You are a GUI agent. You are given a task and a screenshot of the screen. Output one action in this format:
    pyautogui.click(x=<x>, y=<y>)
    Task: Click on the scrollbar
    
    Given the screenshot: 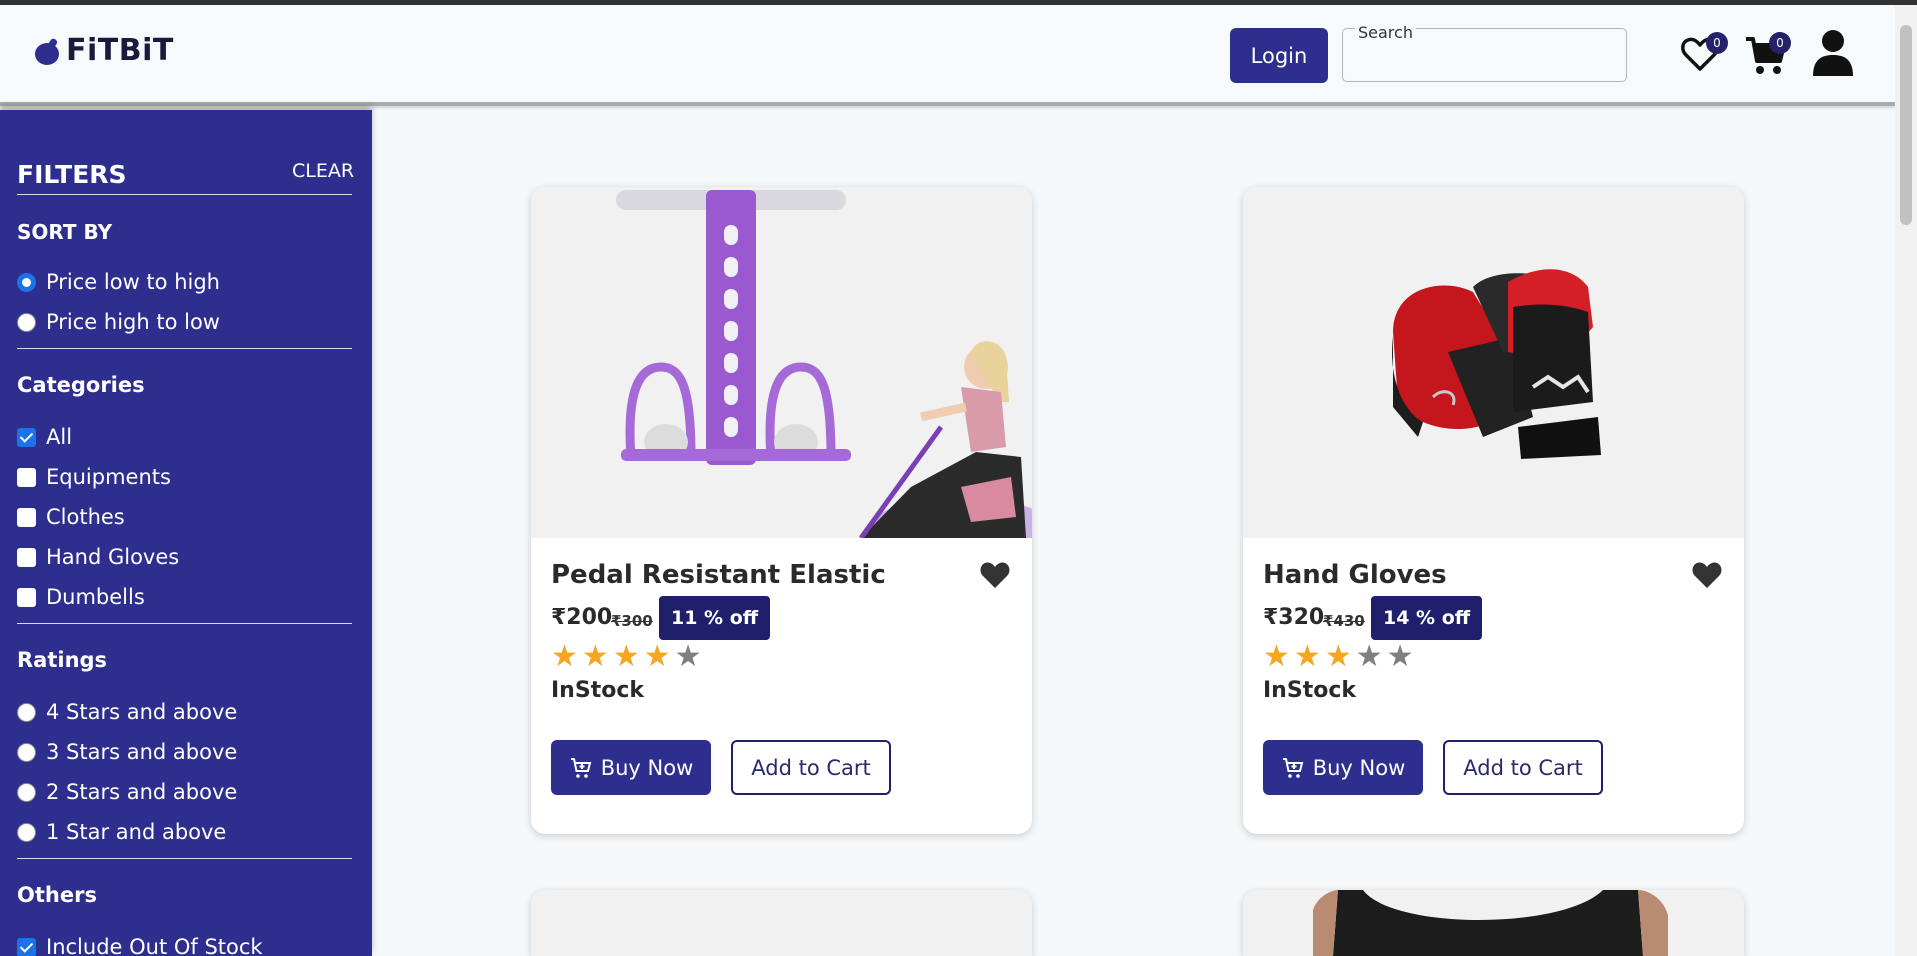 What is the action you would take?
    pyautogui.click(x=1906, y=480)
    